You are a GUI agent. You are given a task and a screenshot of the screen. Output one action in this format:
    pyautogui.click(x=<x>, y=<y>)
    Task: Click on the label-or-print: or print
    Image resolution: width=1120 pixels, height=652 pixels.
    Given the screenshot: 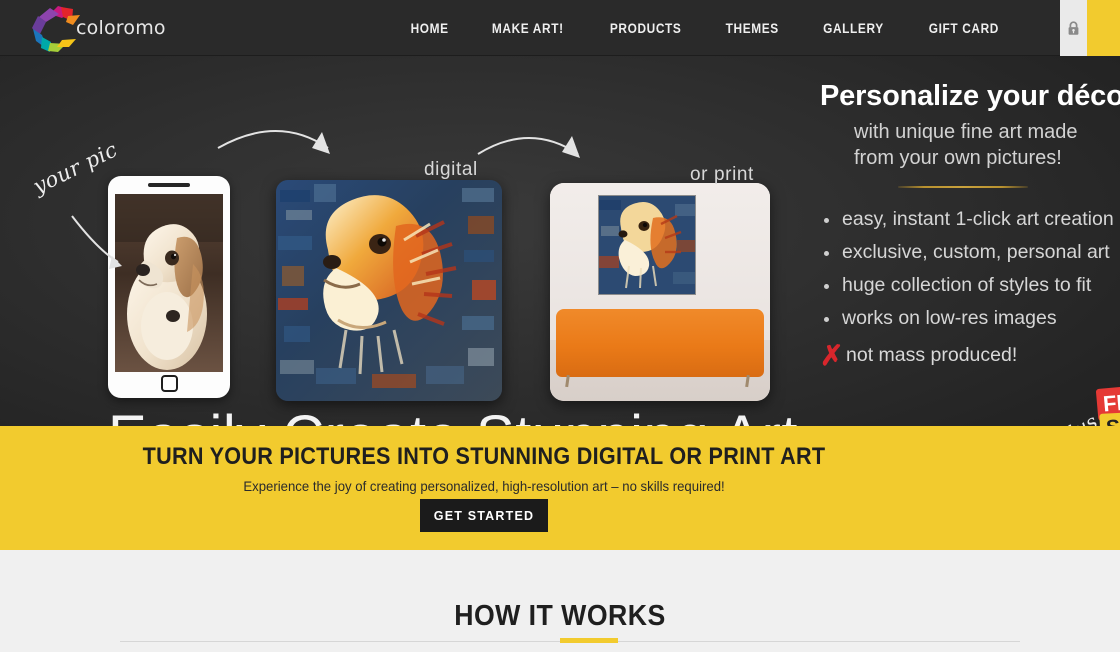 What is the action you would take?
    pyautogui.click(x=722, y=174)
    